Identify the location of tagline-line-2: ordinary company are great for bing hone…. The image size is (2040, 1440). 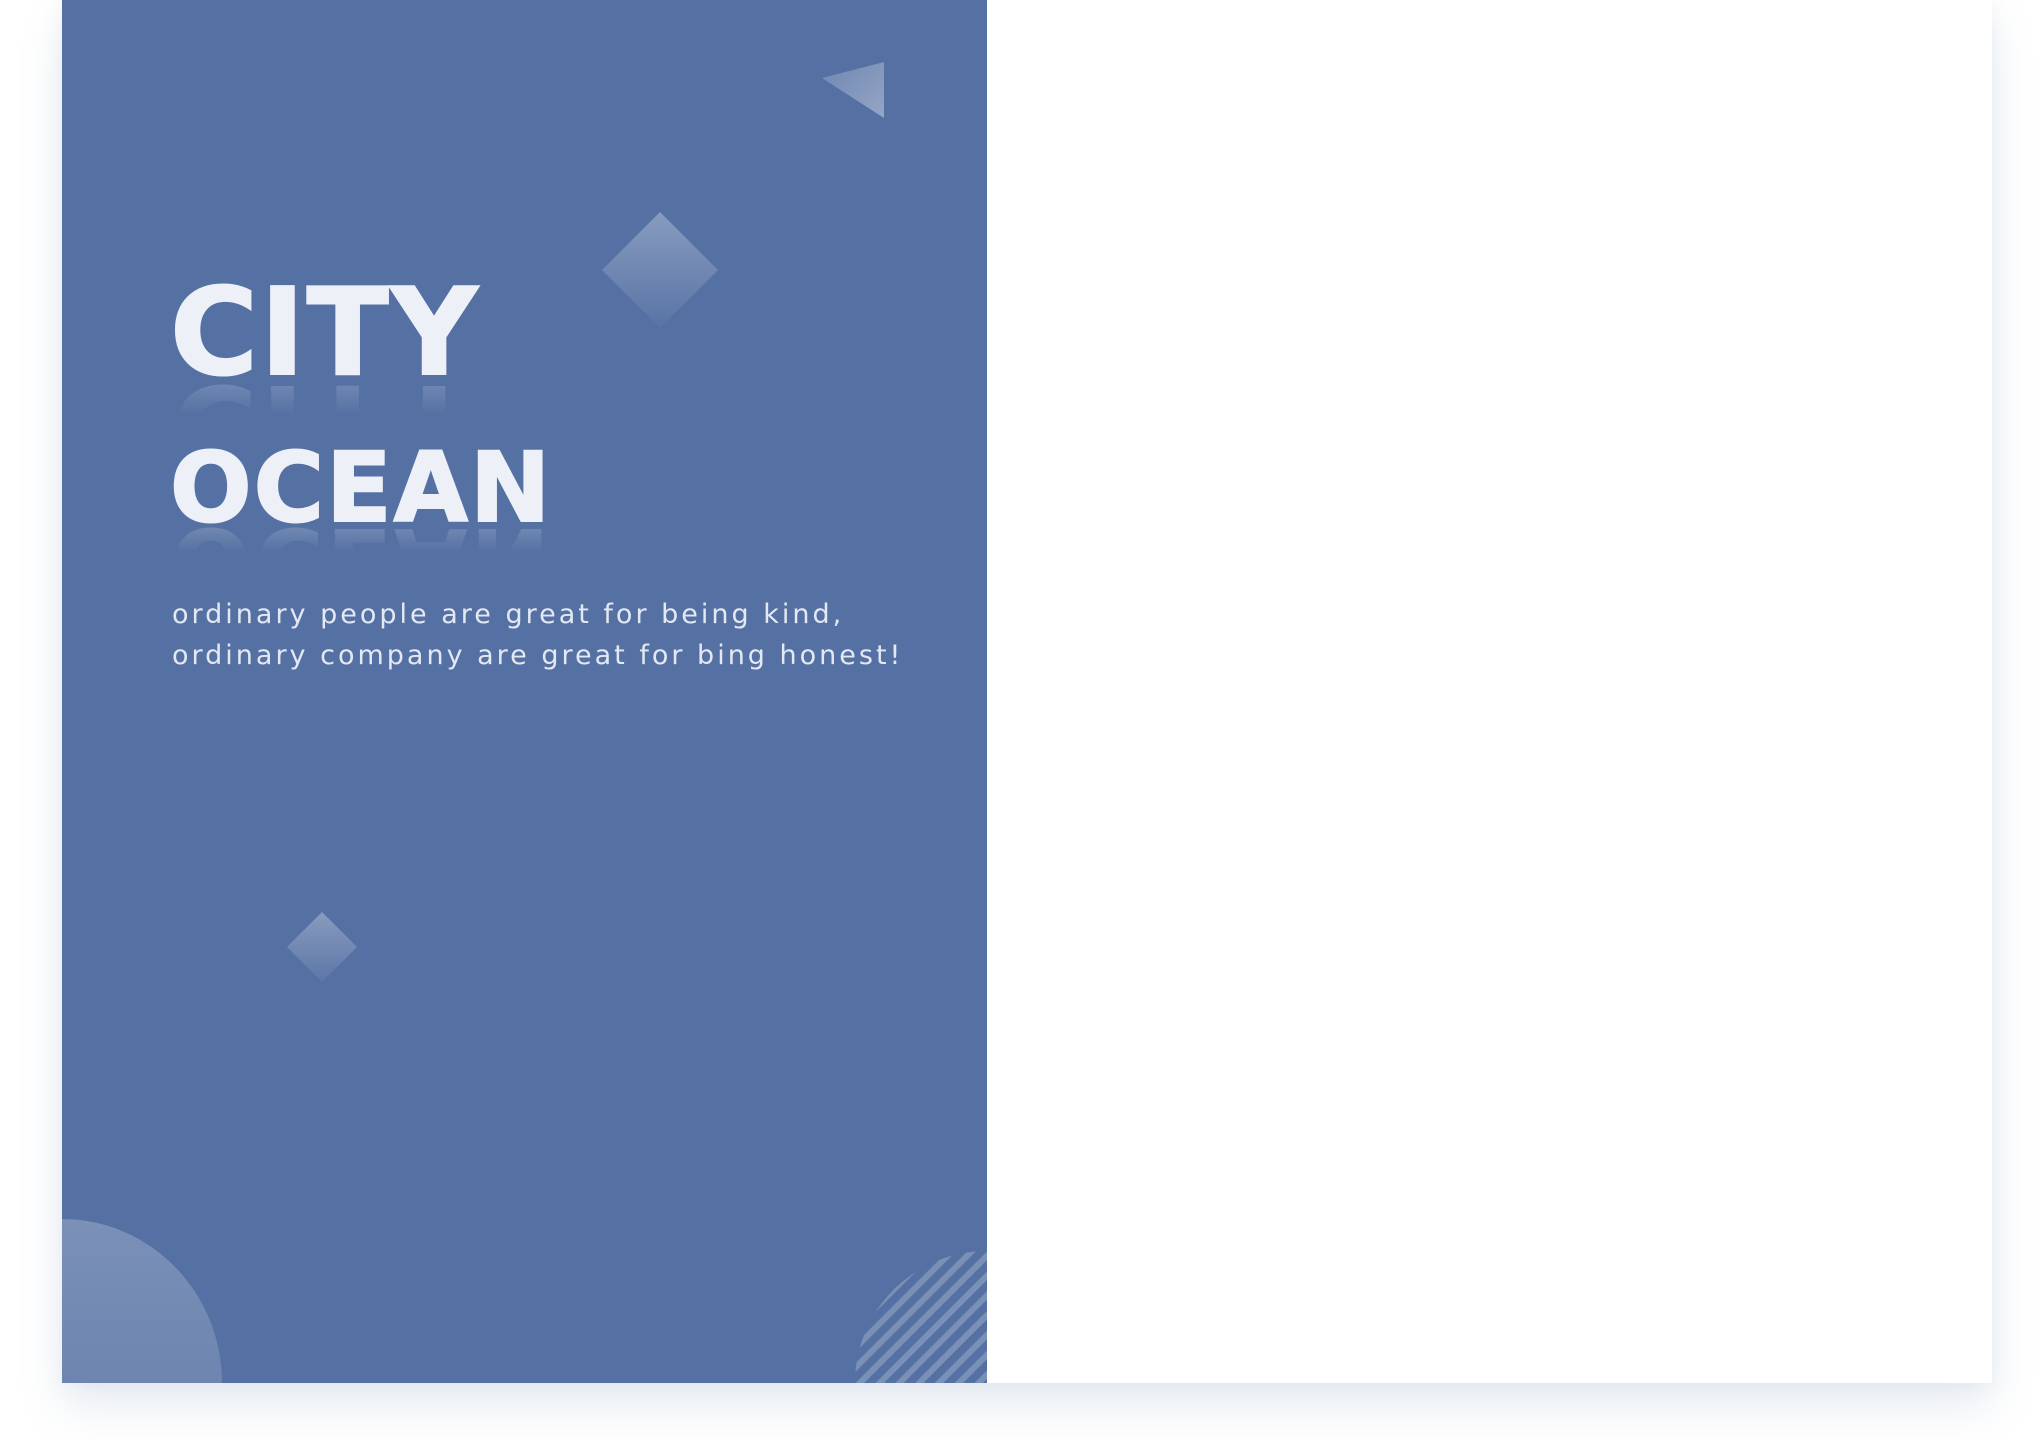
(538, 655).